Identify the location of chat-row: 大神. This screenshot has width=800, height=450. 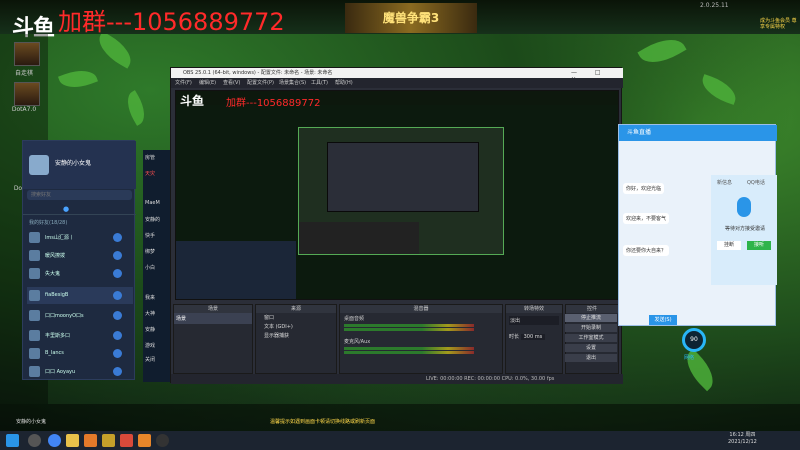
(150, 314).